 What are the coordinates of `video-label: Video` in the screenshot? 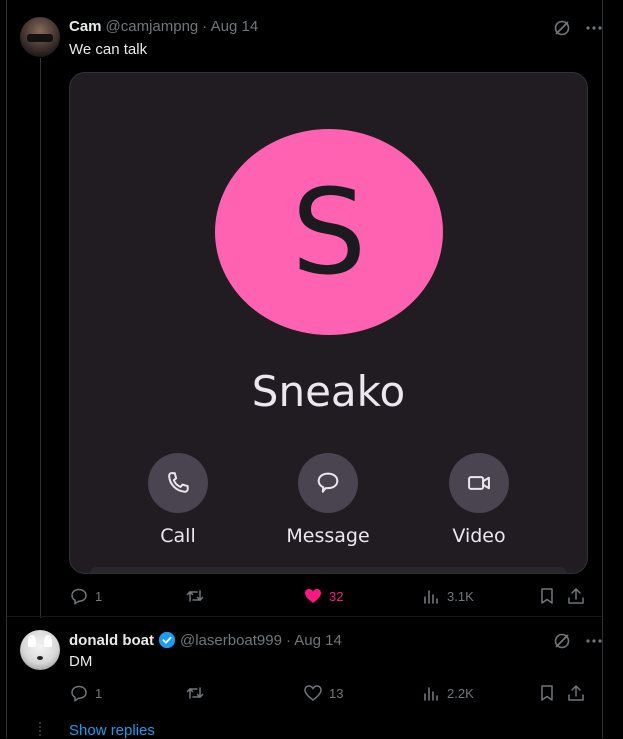 It's located at (479, 536).